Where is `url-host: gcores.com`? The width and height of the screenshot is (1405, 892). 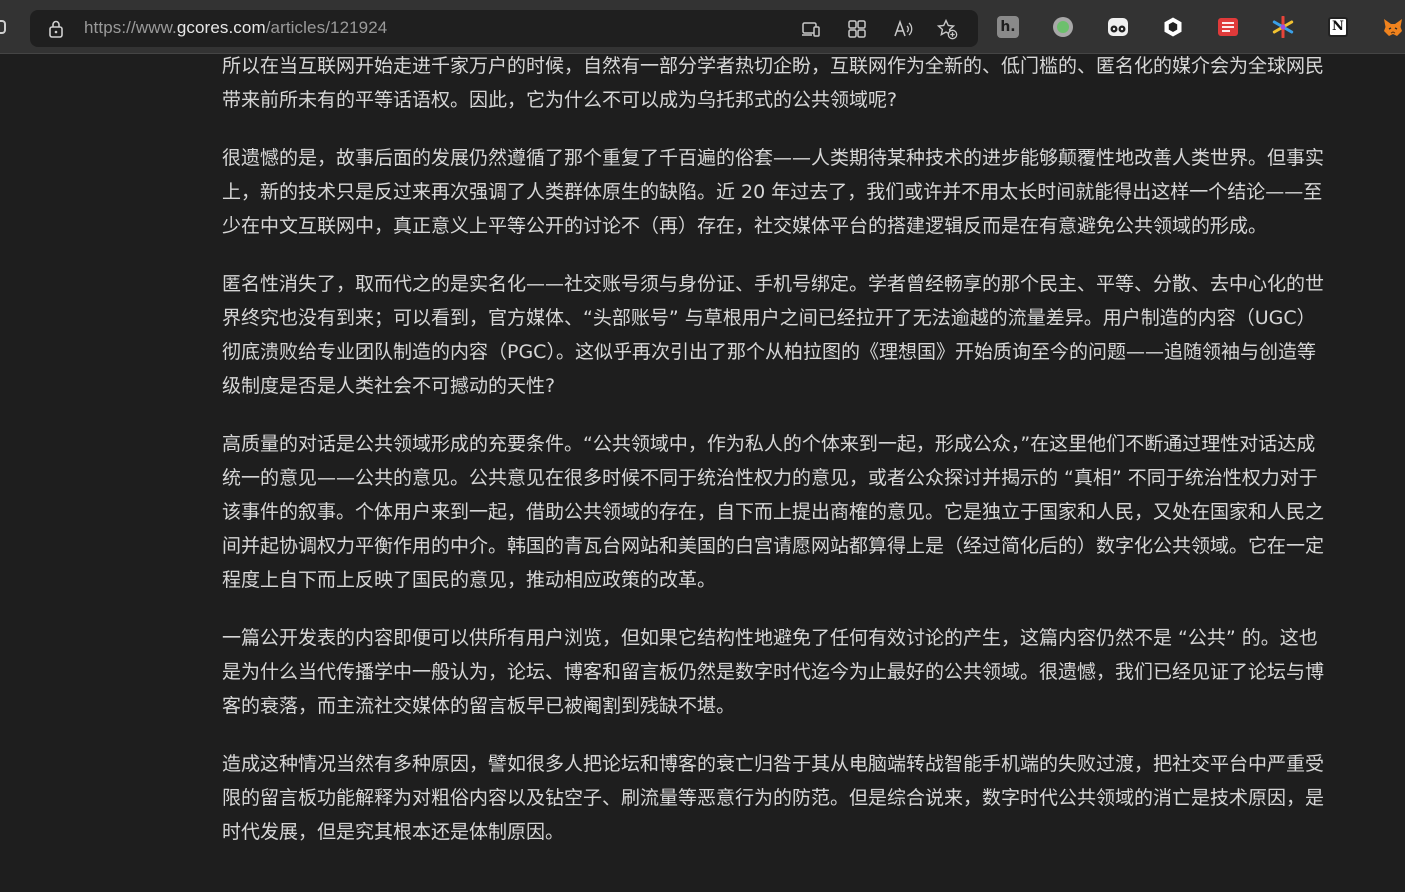
url-host: gcores.com is located at coordinates (221, 27).